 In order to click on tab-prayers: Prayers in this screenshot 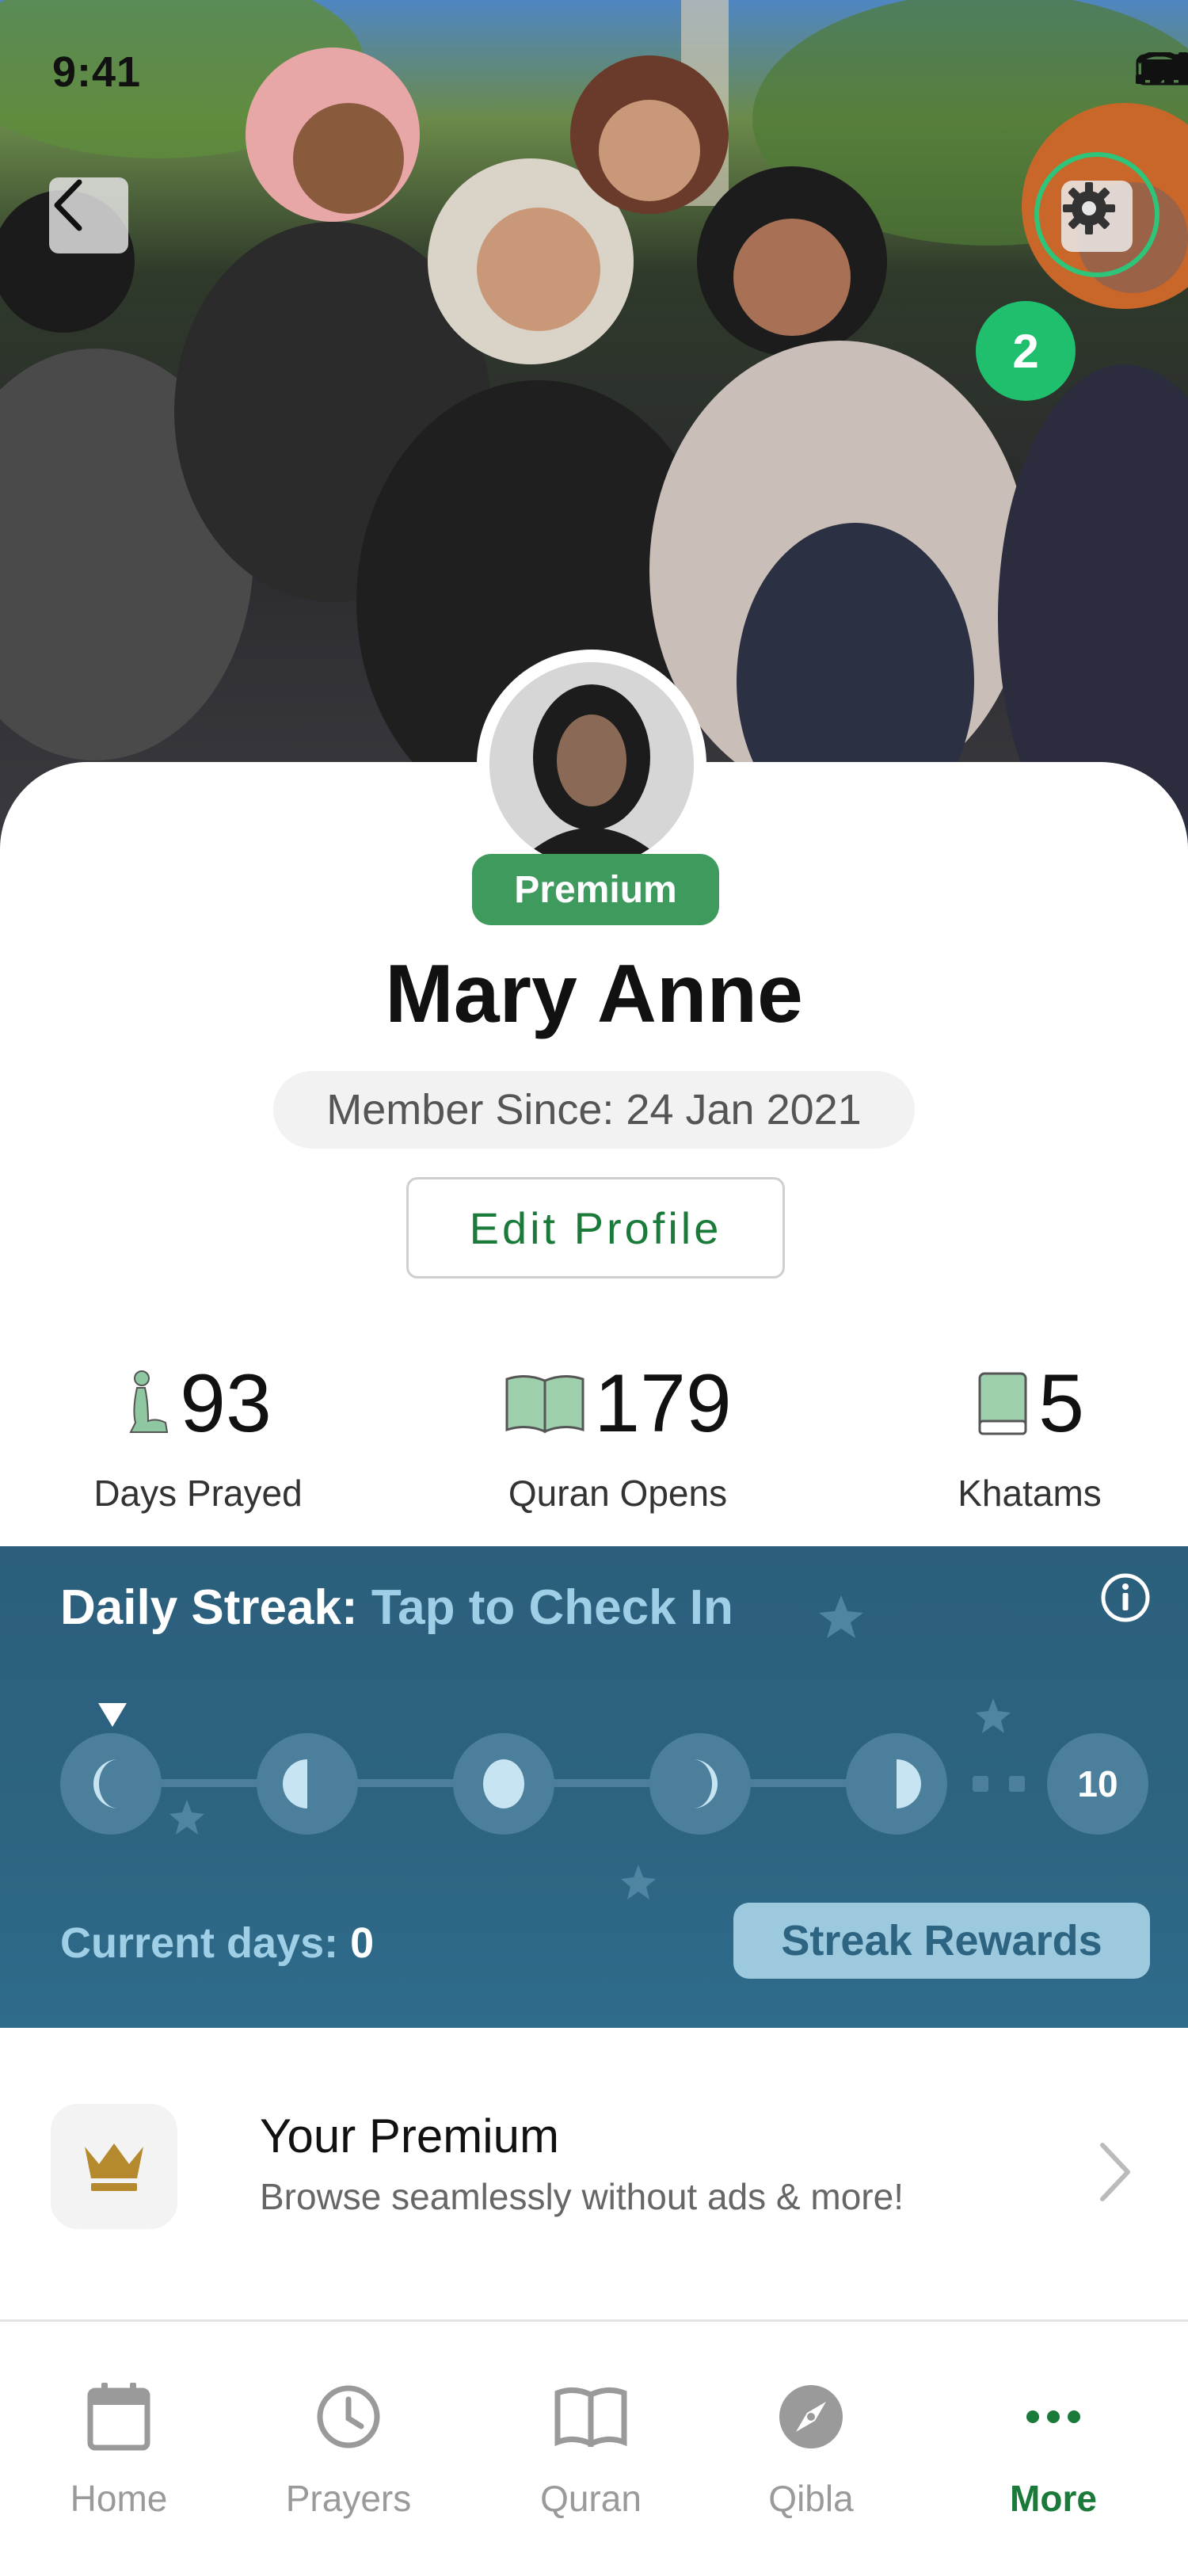, I will do `click(348, 2449)`.